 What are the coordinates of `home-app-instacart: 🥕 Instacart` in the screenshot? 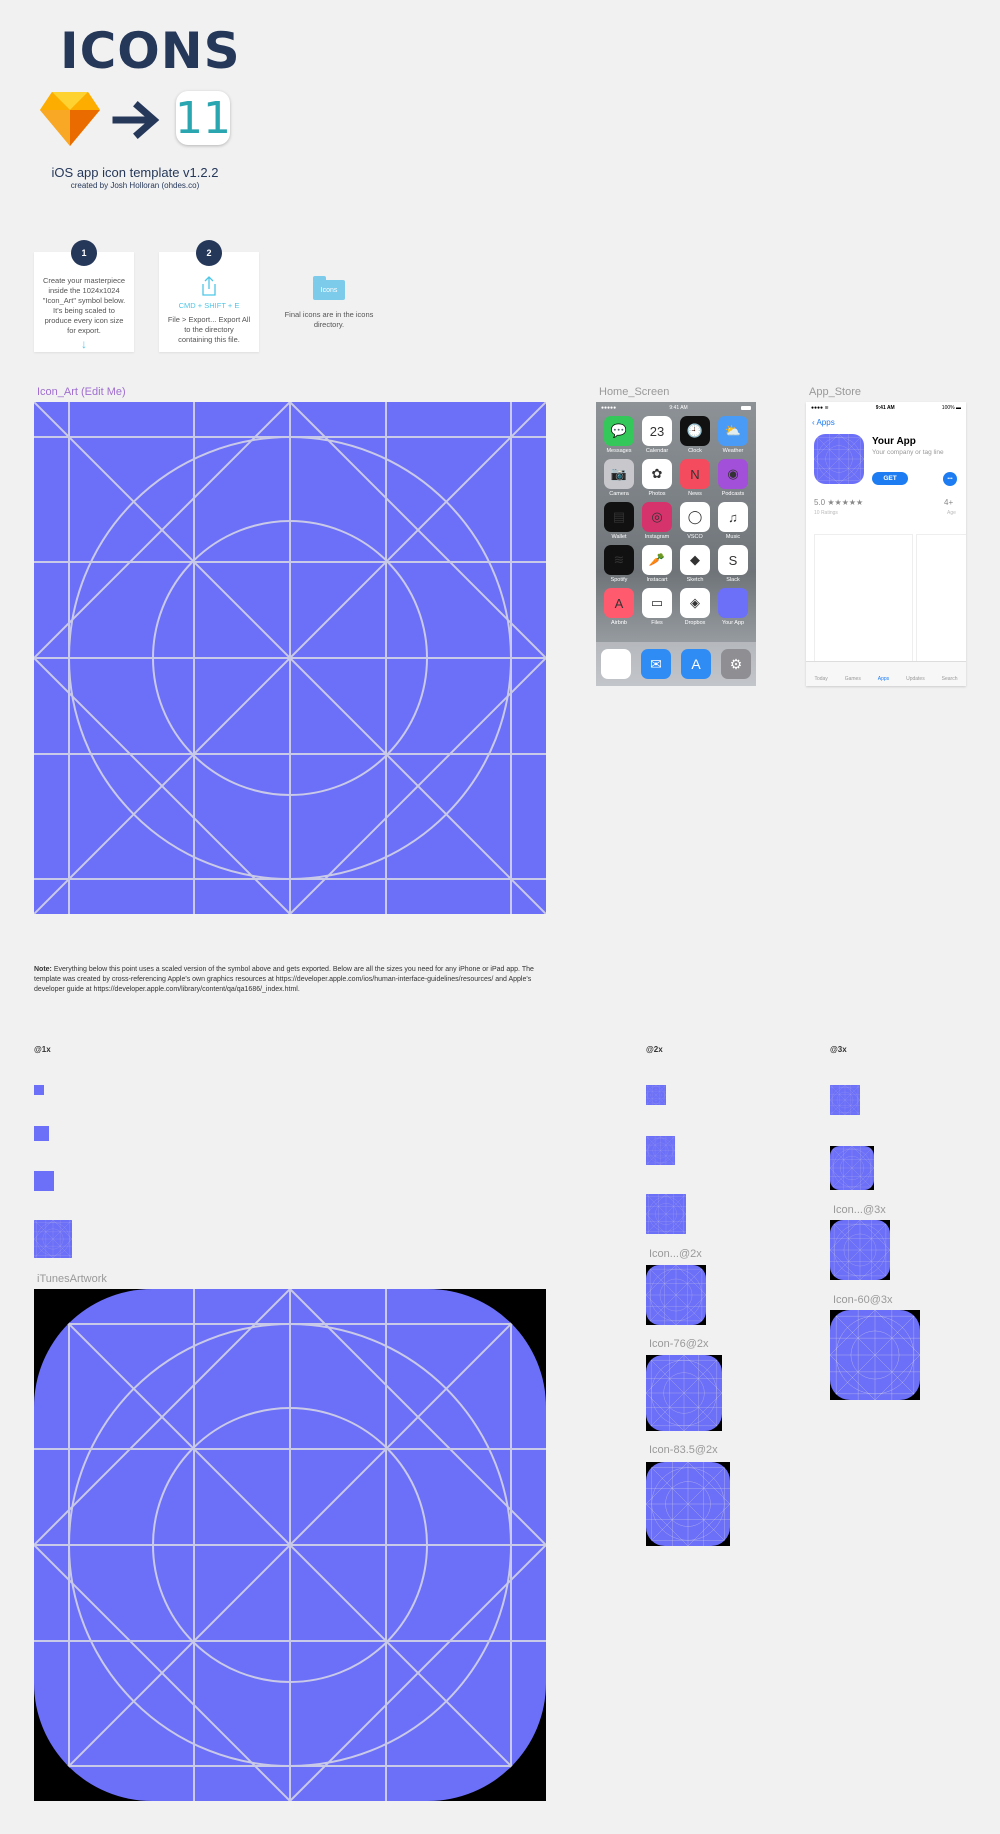 It's located at (657, 564).